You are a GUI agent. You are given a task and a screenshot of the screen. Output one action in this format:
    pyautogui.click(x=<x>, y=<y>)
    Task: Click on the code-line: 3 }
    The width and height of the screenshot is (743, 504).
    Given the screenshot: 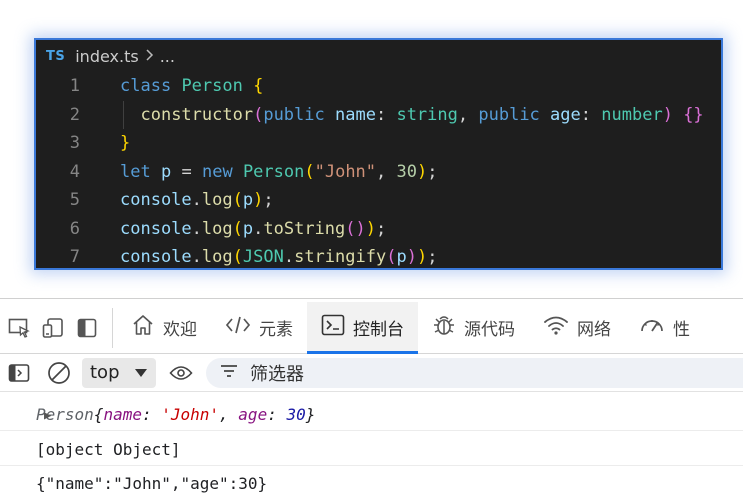 What is the action you would take?
    pyautogui.click(x=378, y=143)
    